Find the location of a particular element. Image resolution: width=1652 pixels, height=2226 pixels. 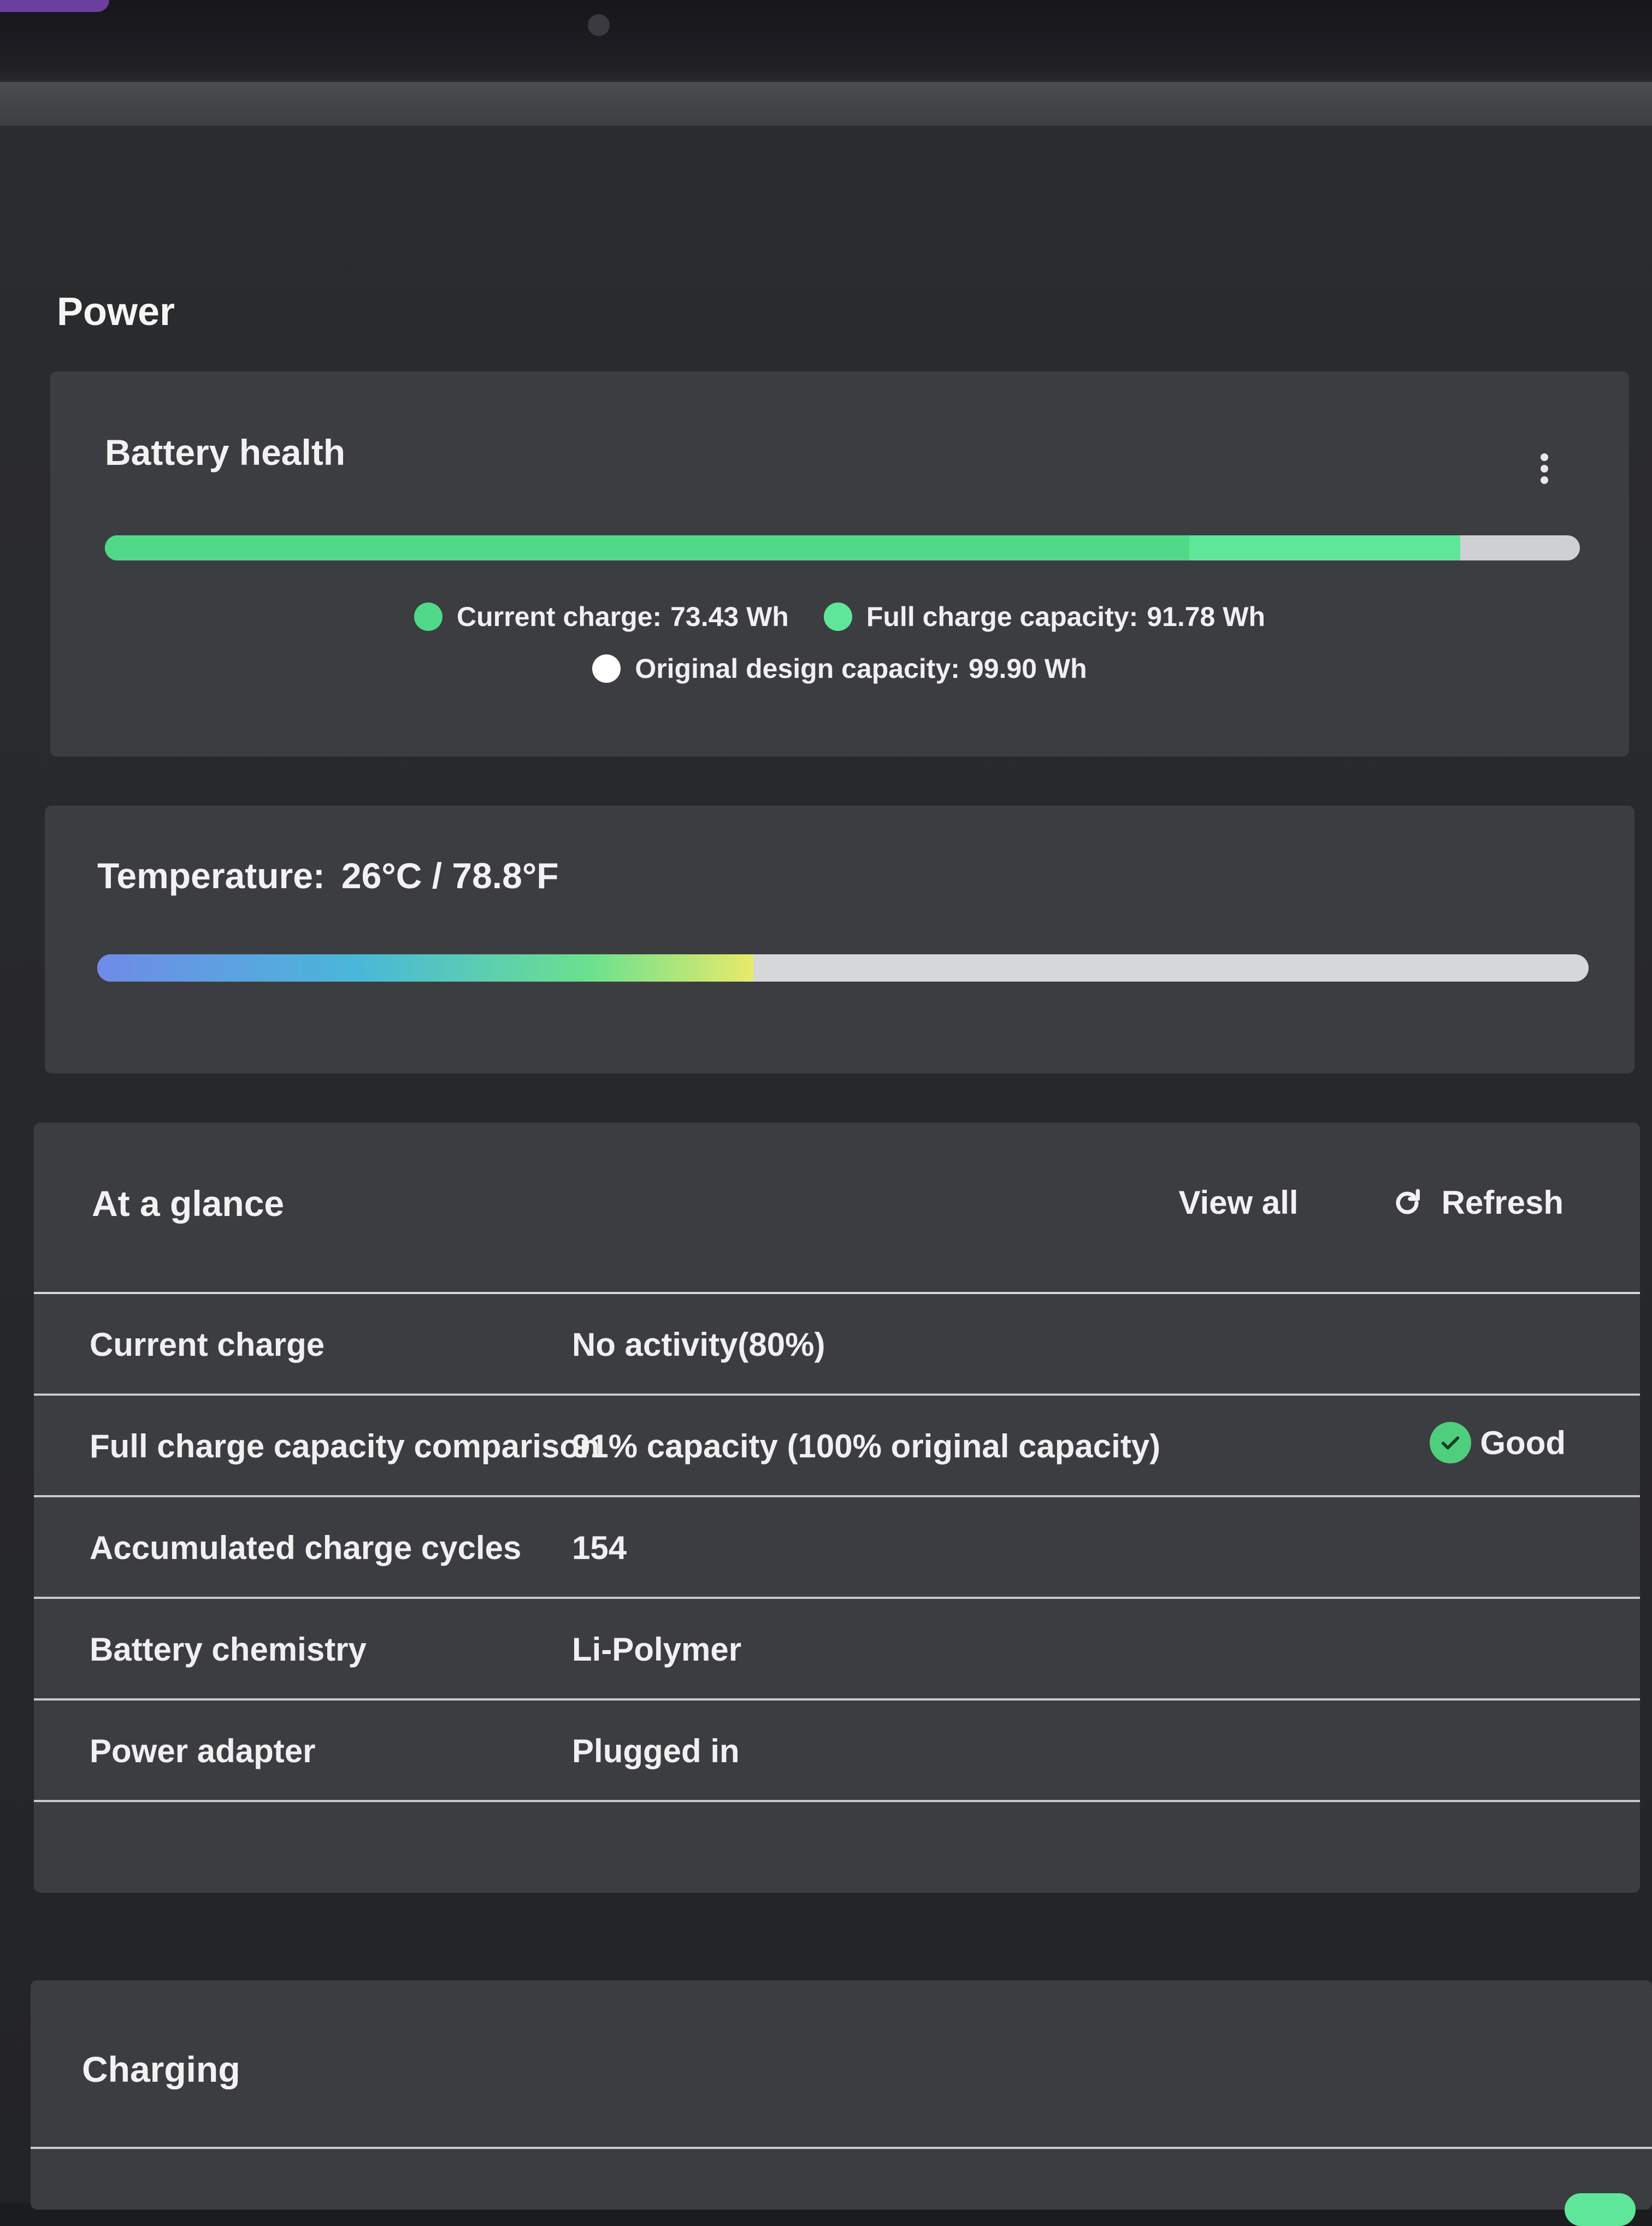

charging-header-divider is located at coordinates (841, 2148).